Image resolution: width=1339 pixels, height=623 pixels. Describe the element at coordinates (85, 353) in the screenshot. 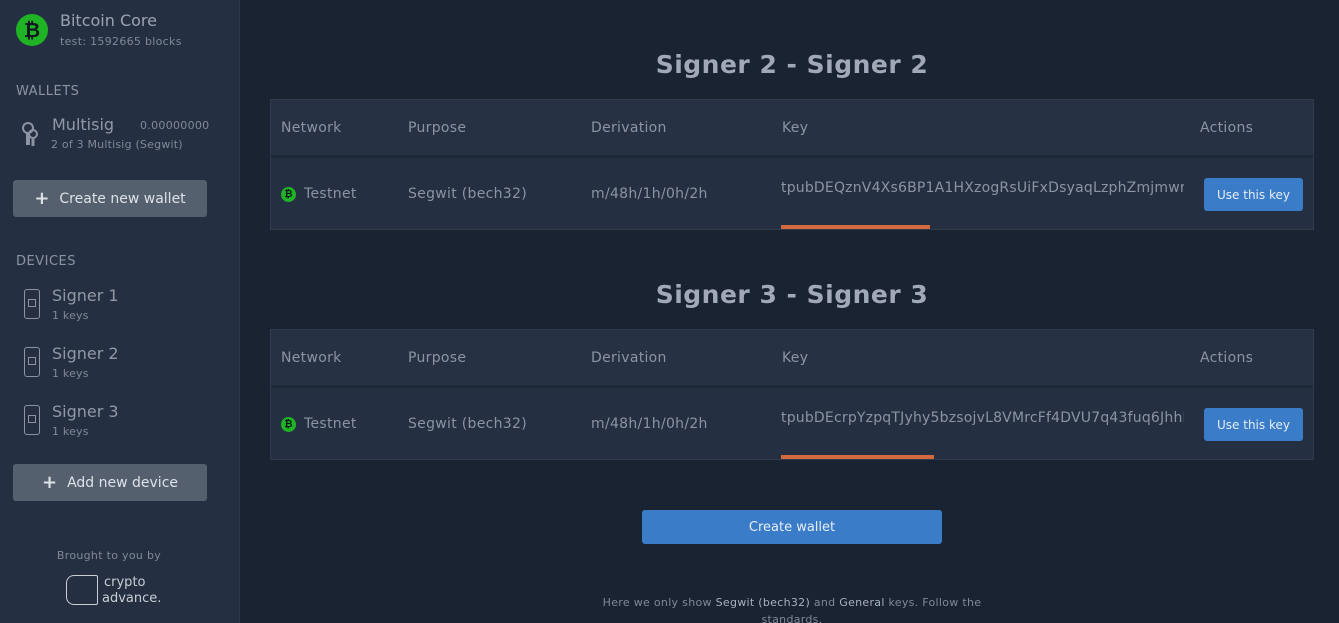

I see `device-name: Signer 2` at that location.